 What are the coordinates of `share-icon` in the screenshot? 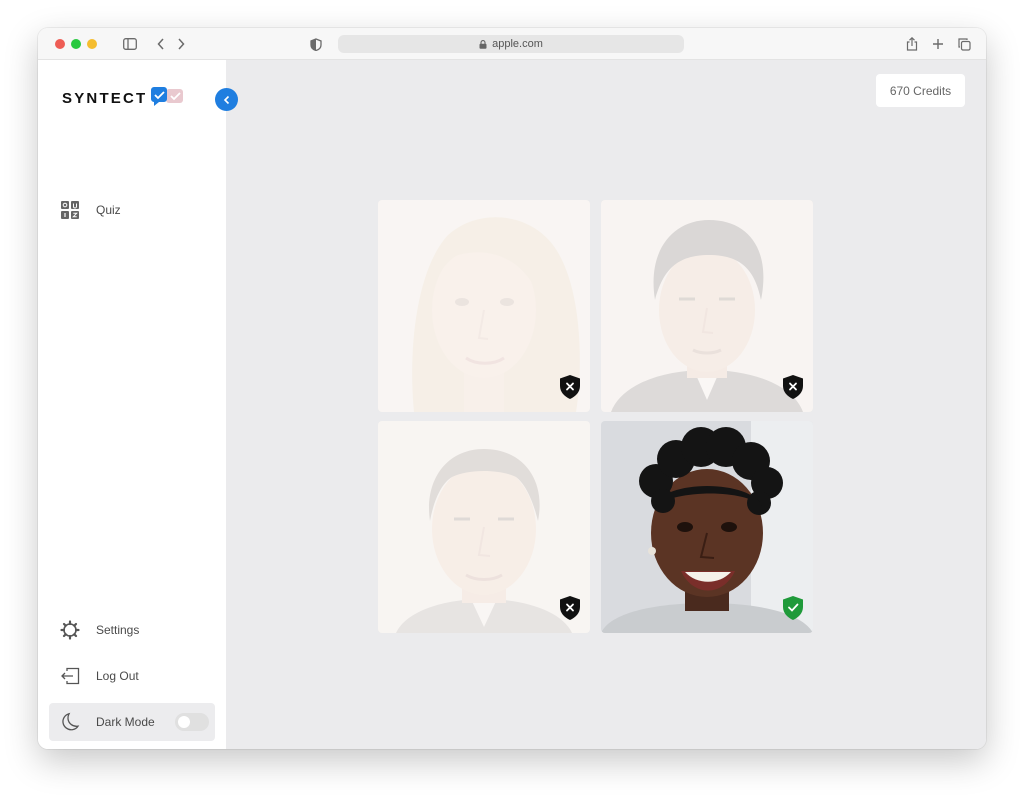 It's located at (912, 44).